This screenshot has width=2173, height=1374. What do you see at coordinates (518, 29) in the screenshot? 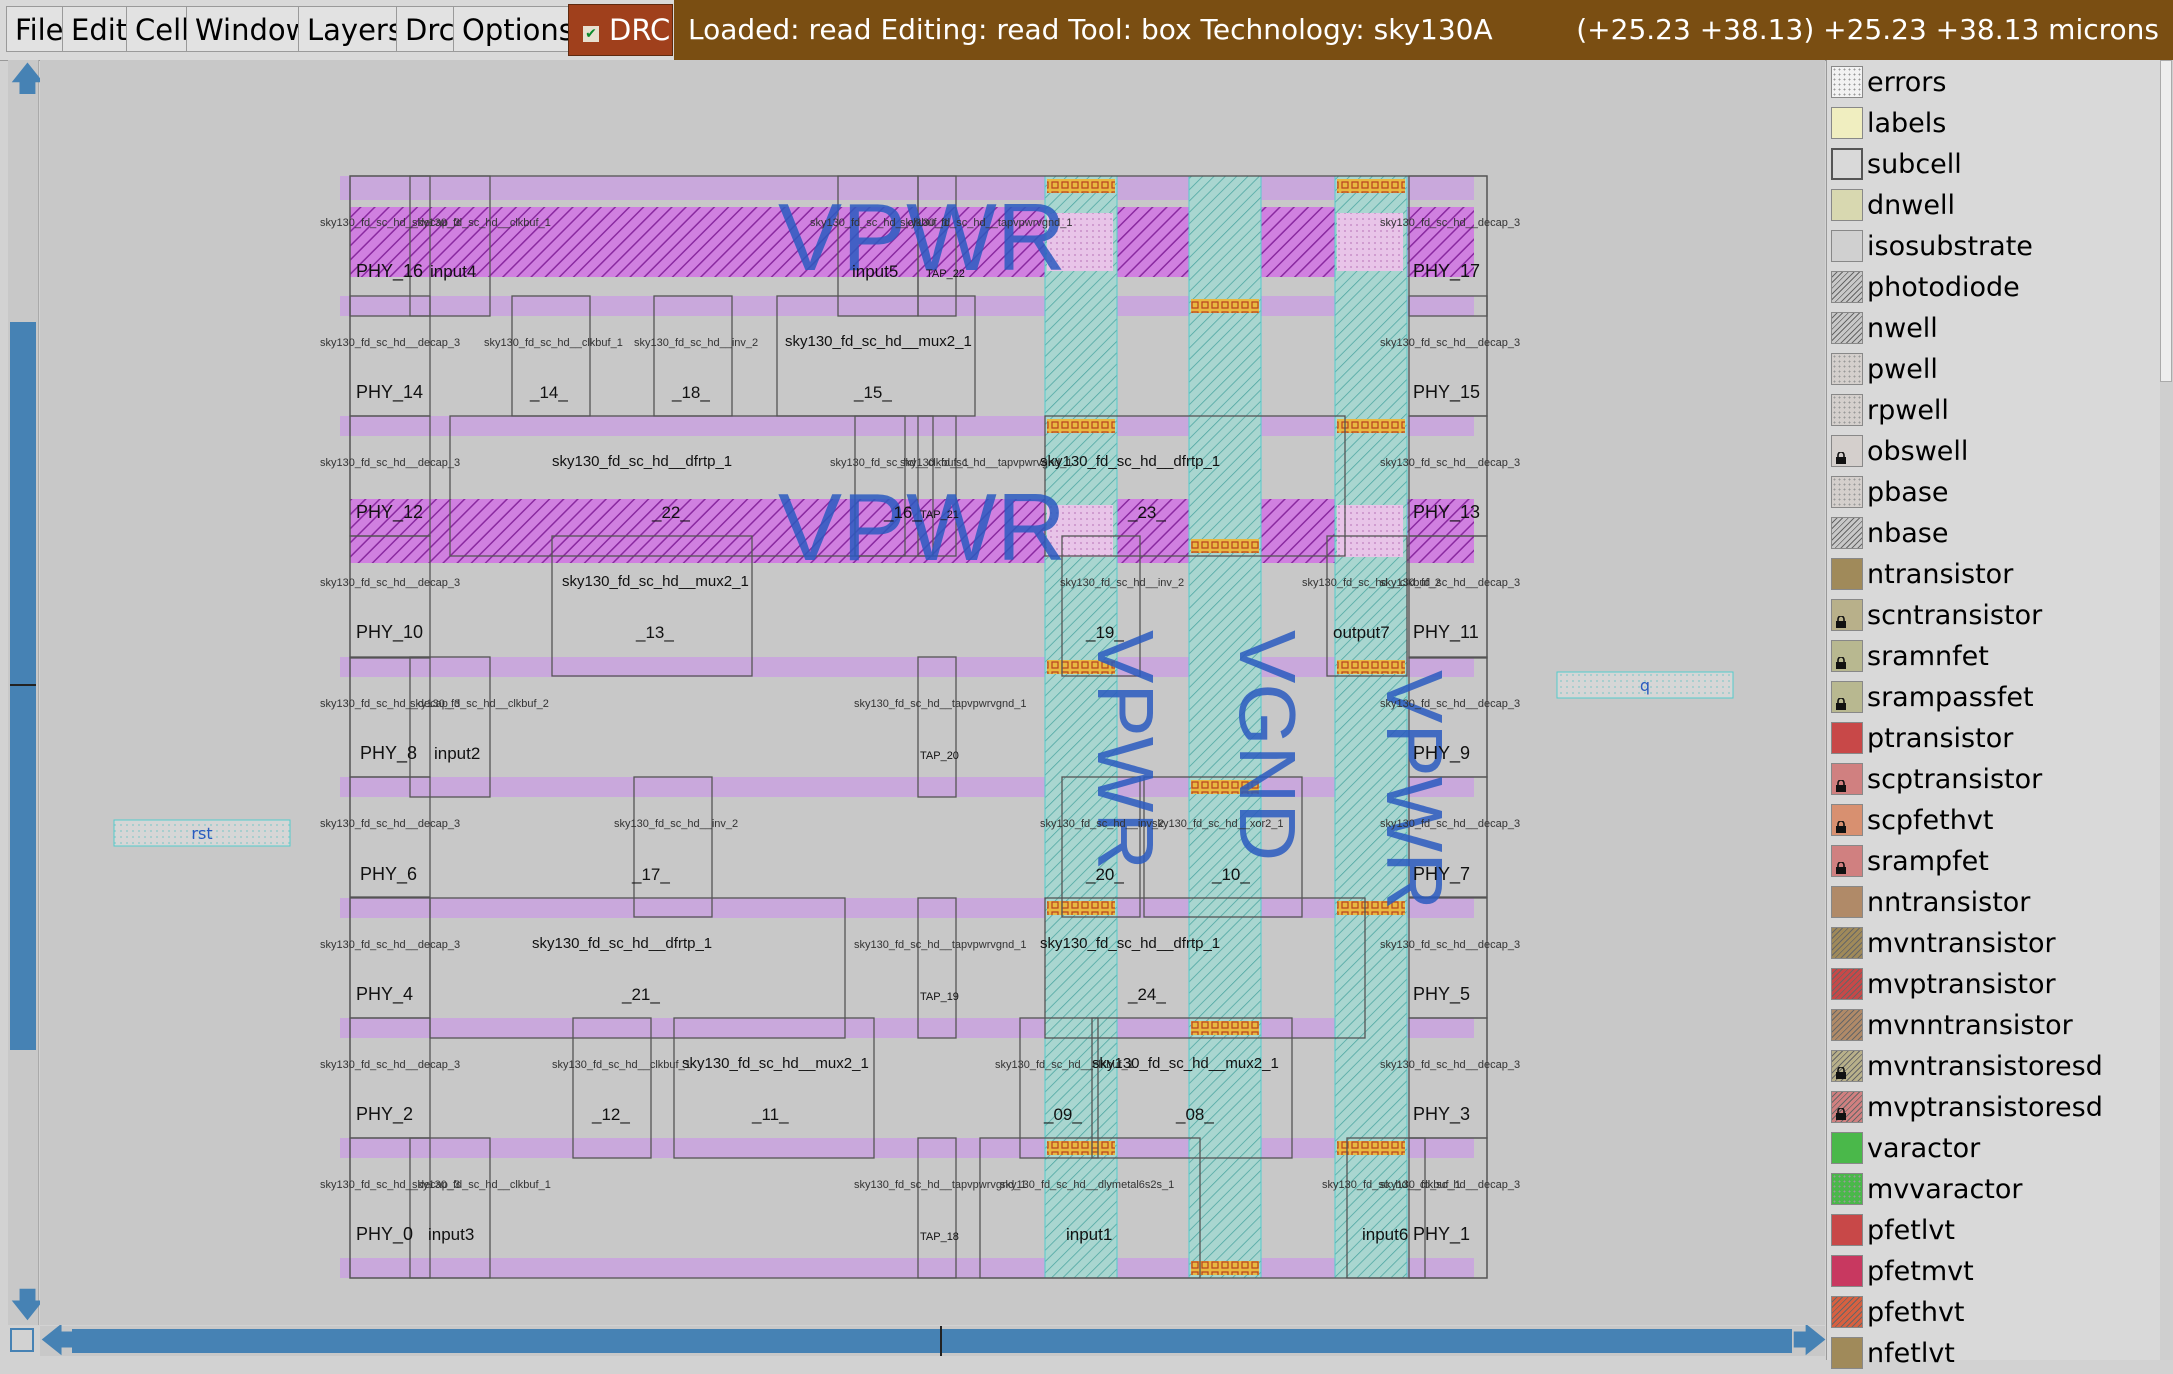
I see `menu-options: Options` at bounding box center [518, 29].